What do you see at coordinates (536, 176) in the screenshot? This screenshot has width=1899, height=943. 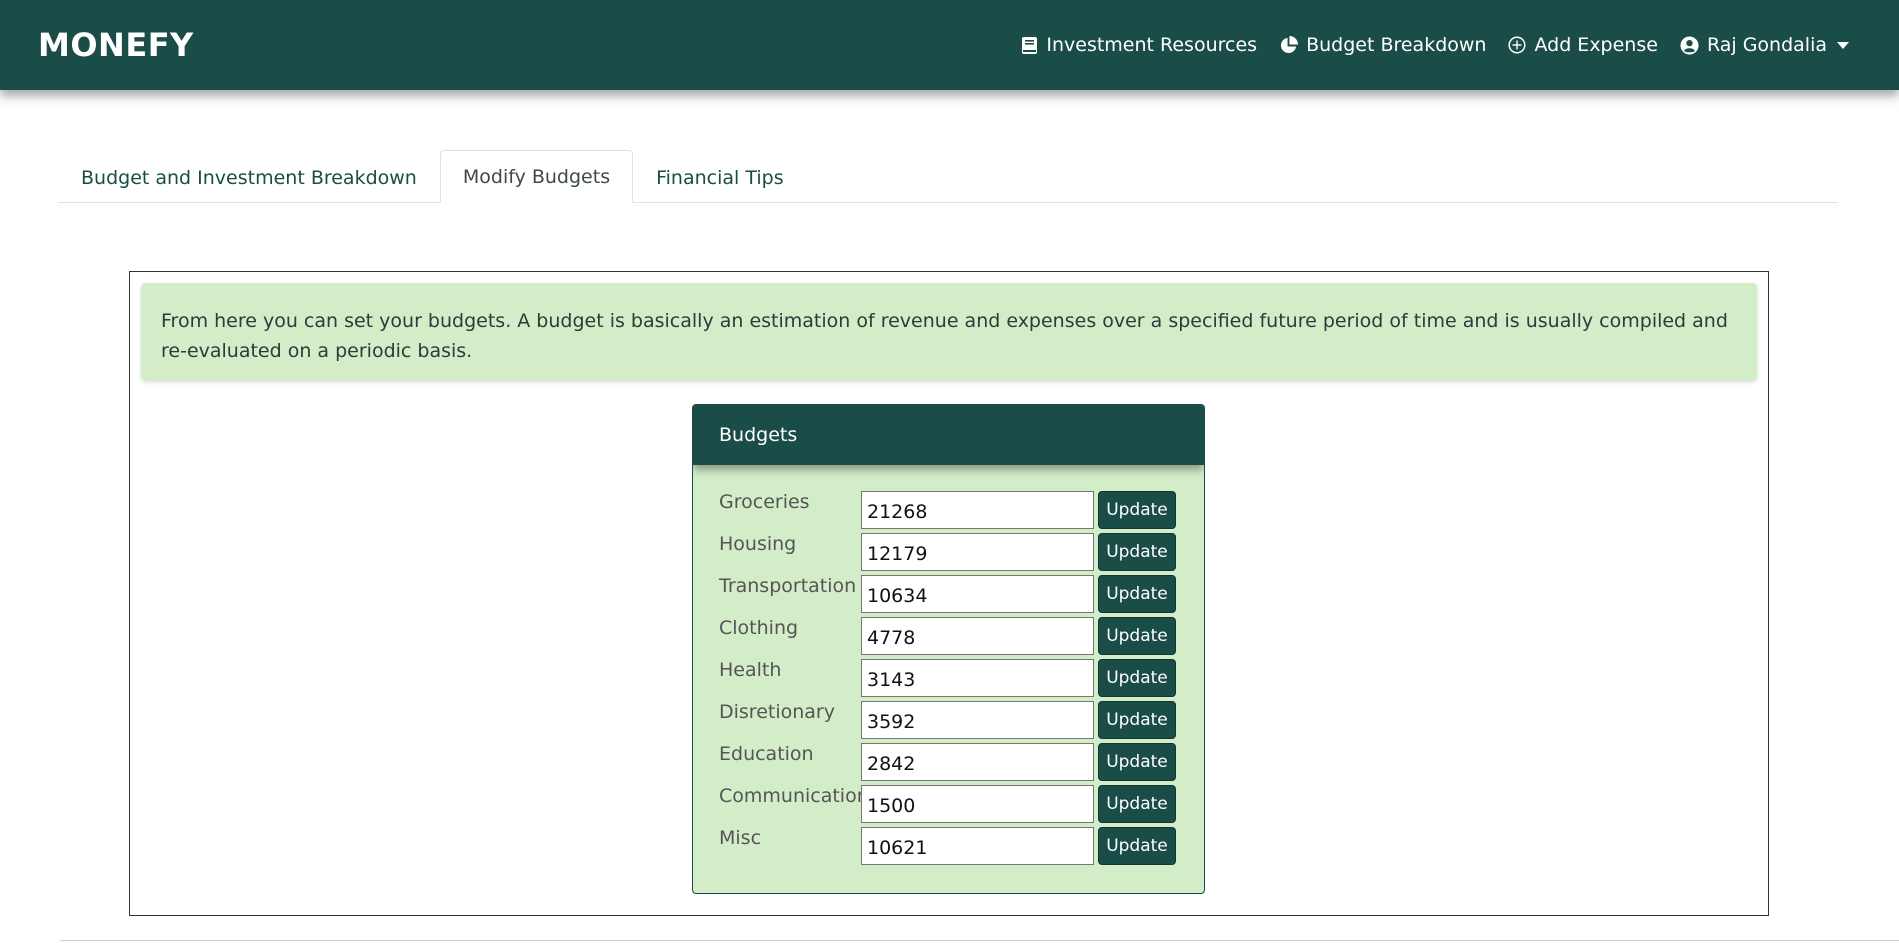 I see `tab-modify-budgets: Modify Budgets` at bounding box center [536, 176].